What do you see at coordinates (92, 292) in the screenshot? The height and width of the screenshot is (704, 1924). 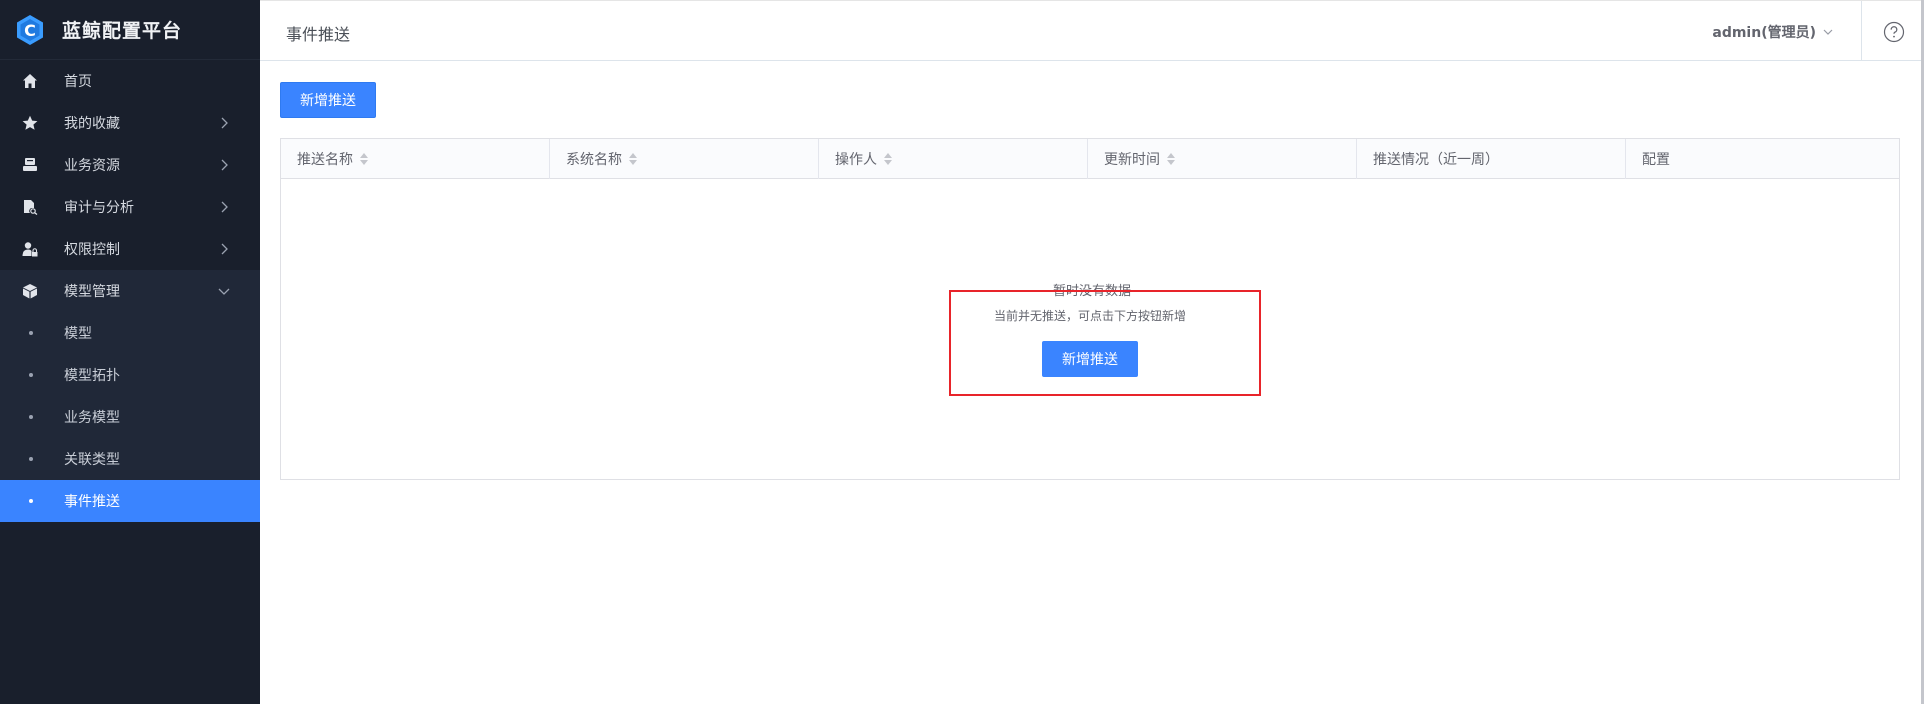 I see `sidebar-item-label: 模型管理` at bounding box center [92, 292].